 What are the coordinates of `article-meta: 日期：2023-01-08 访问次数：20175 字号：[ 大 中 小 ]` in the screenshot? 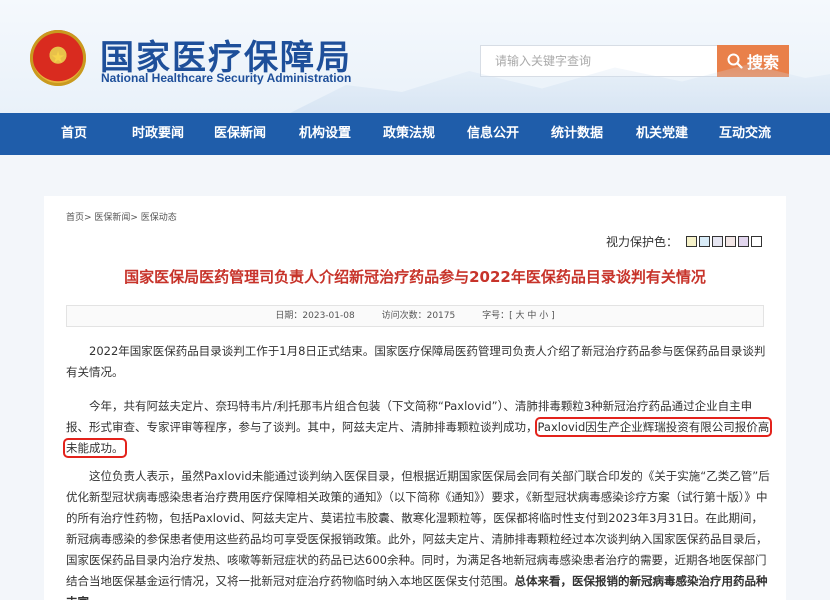 It's located at (415, 316).